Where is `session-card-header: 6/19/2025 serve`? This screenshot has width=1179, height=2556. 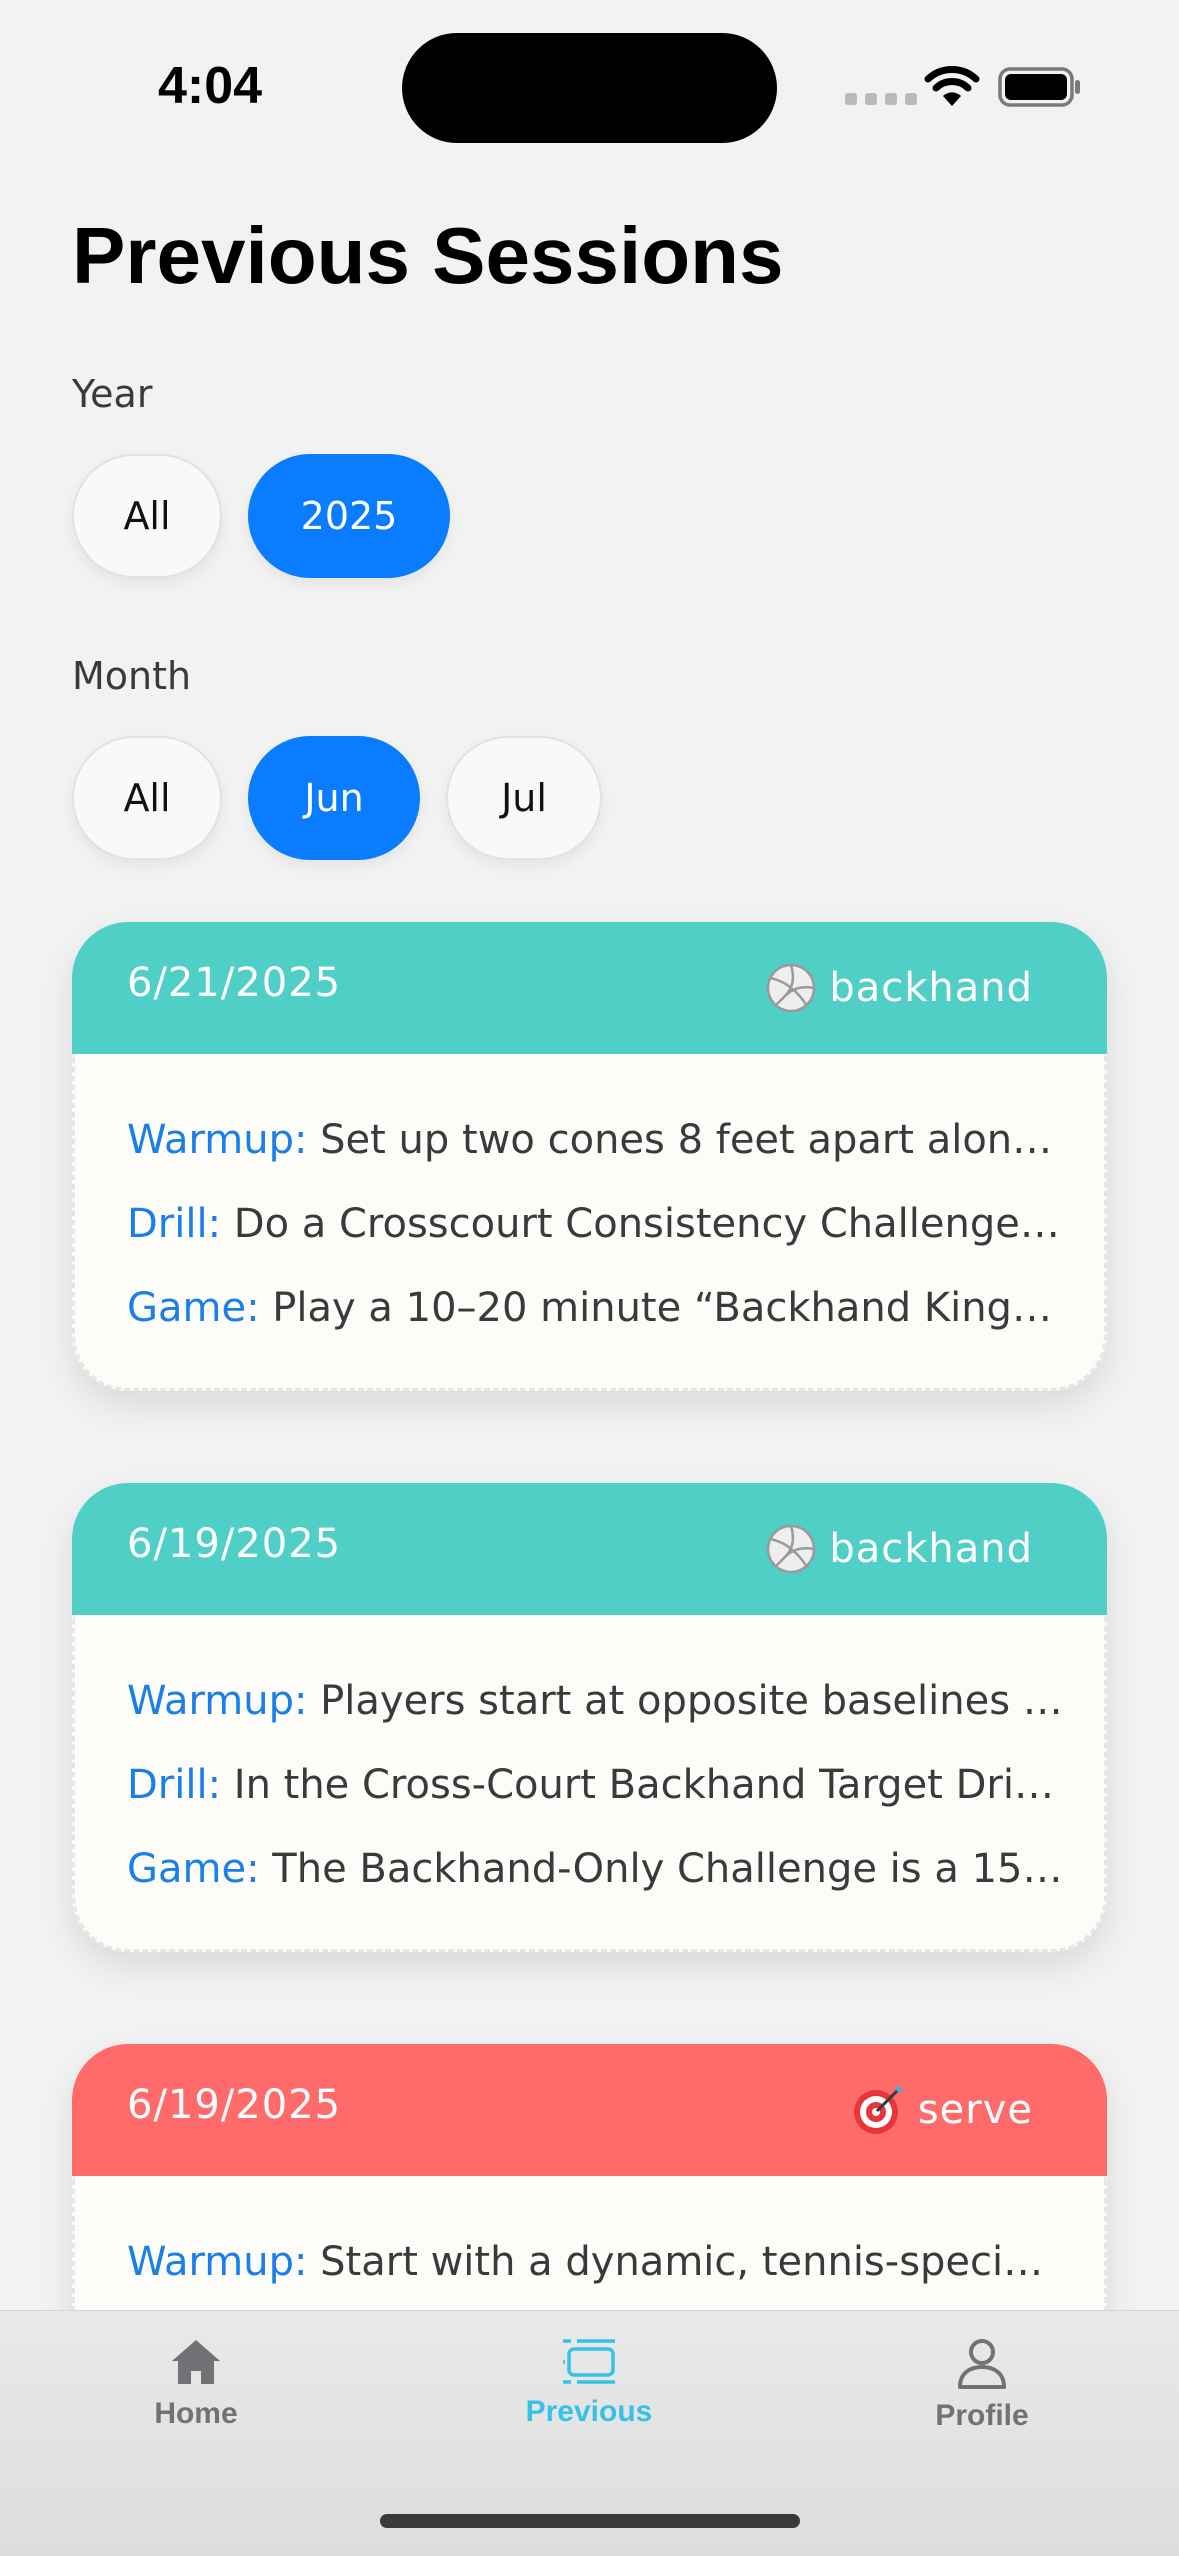 session-card-header: 6/19/2025 serve is located at coordinates (589, 2110).